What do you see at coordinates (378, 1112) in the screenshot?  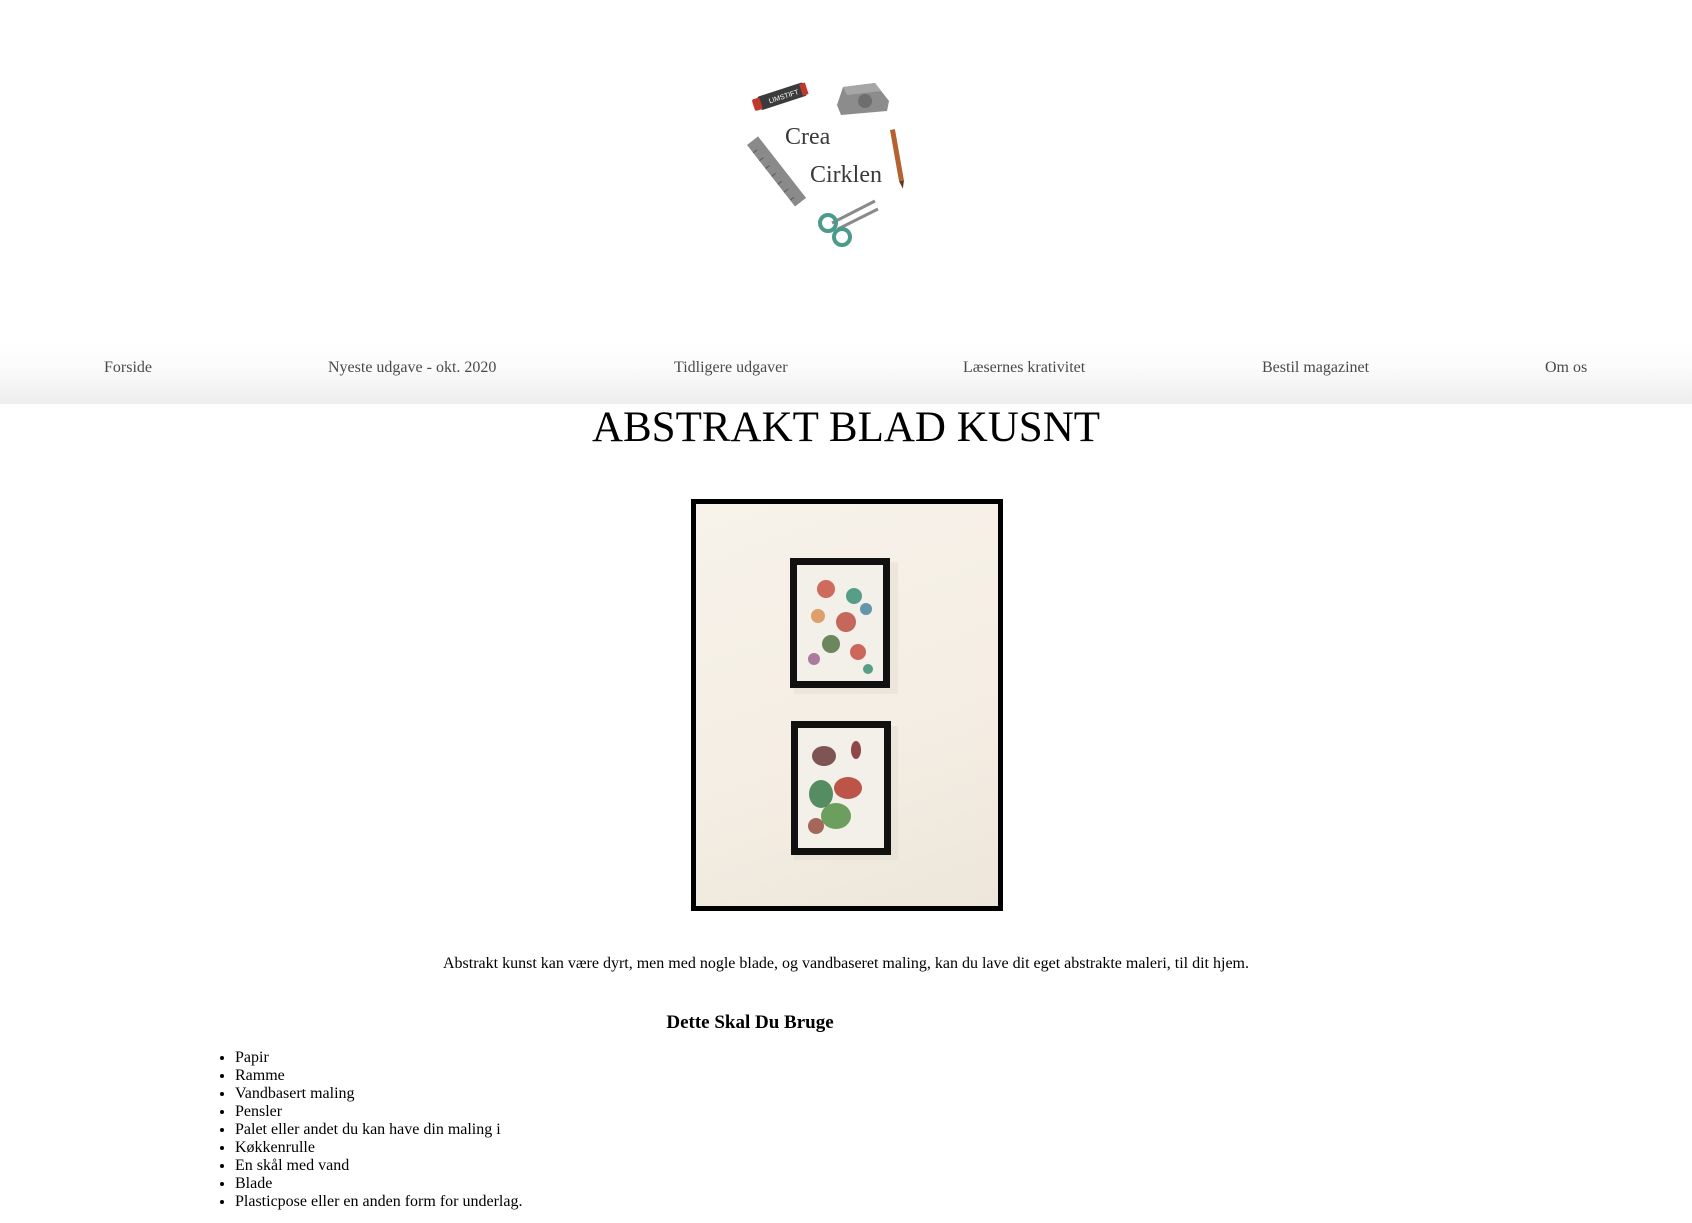 I see `list-item: Pensler` at bounding box center [378, 1112].